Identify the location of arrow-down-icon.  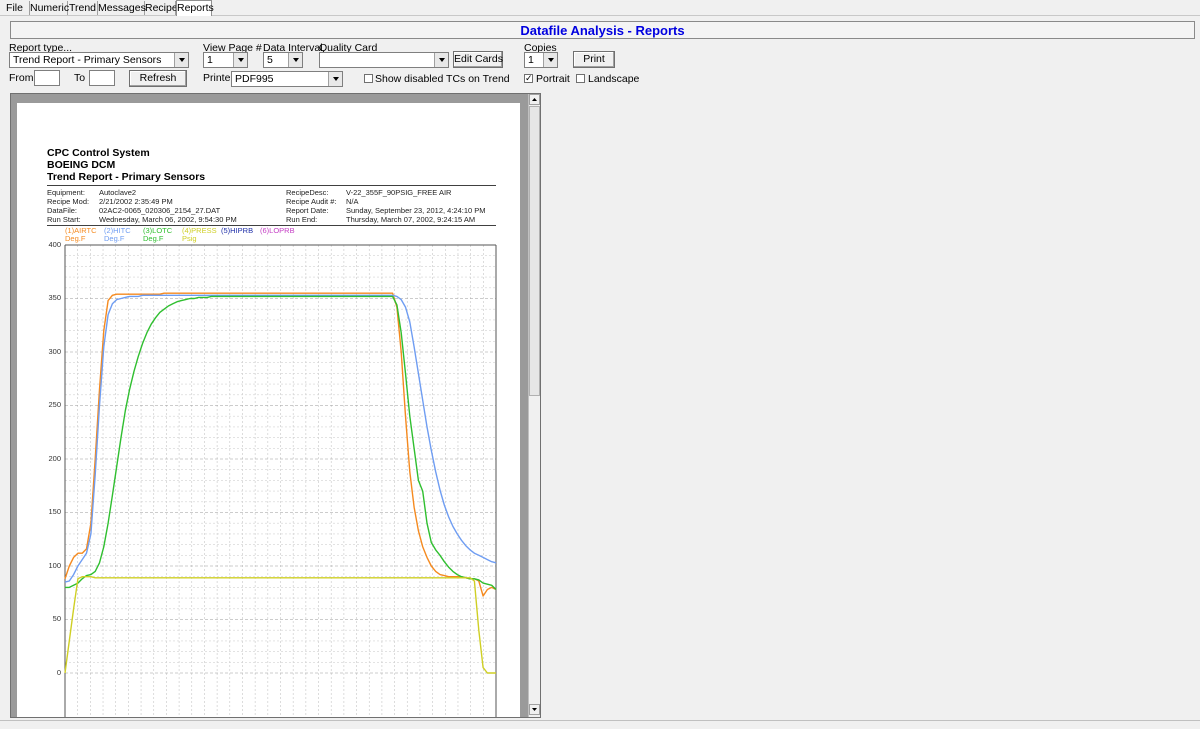
(534, 709).